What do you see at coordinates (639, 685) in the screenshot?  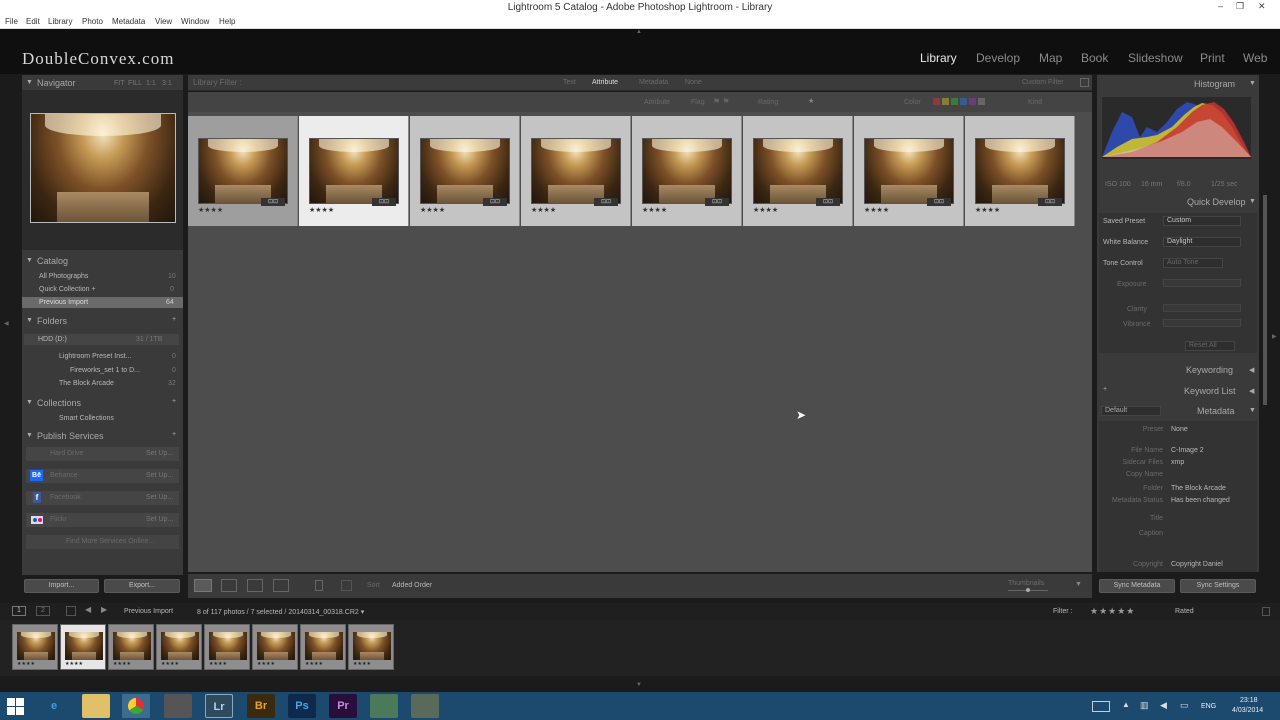 I see `collapse-filmstrip-icon: ▼` at bounding box center [639, 685].